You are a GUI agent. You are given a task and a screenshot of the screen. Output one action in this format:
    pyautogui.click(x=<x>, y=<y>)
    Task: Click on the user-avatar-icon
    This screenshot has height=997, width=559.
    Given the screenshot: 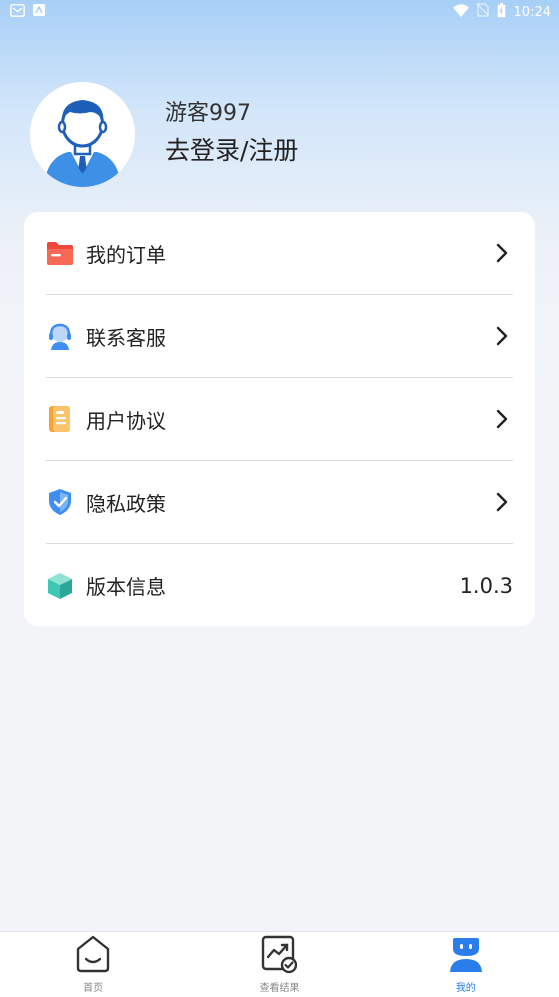 What is the action you would take?
    pyautogui.click(x=82, y=134)
    